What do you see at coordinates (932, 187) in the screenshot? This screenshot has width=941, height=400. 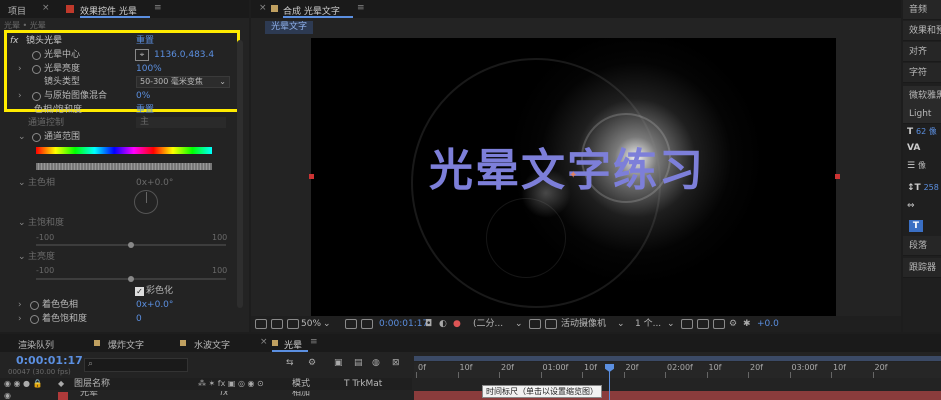 I see `vertical-scale-value: 258 %` at bounding box center [932, 187].